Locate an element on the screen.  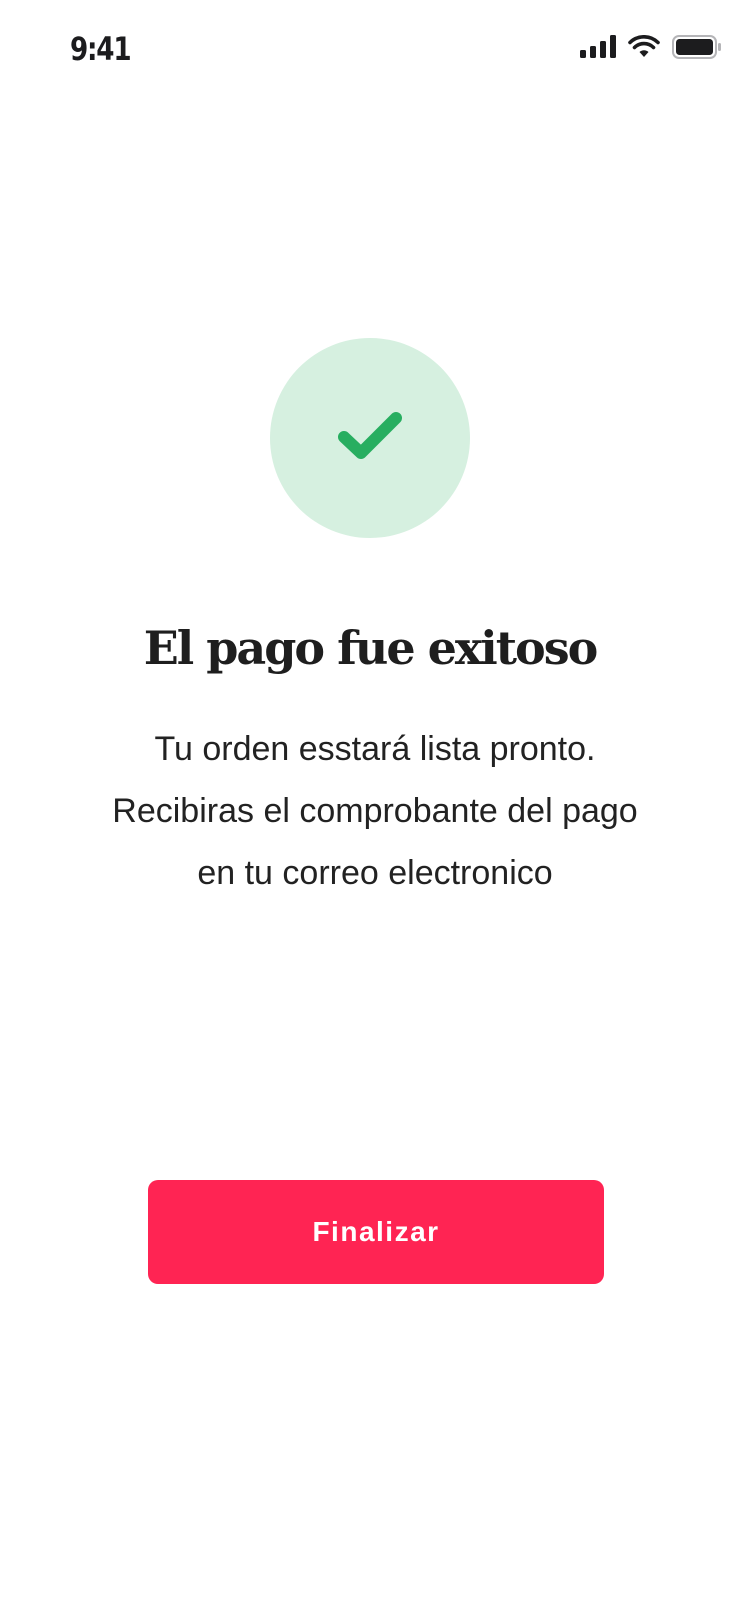
wifi-icon is located at coordinates (644, 47).